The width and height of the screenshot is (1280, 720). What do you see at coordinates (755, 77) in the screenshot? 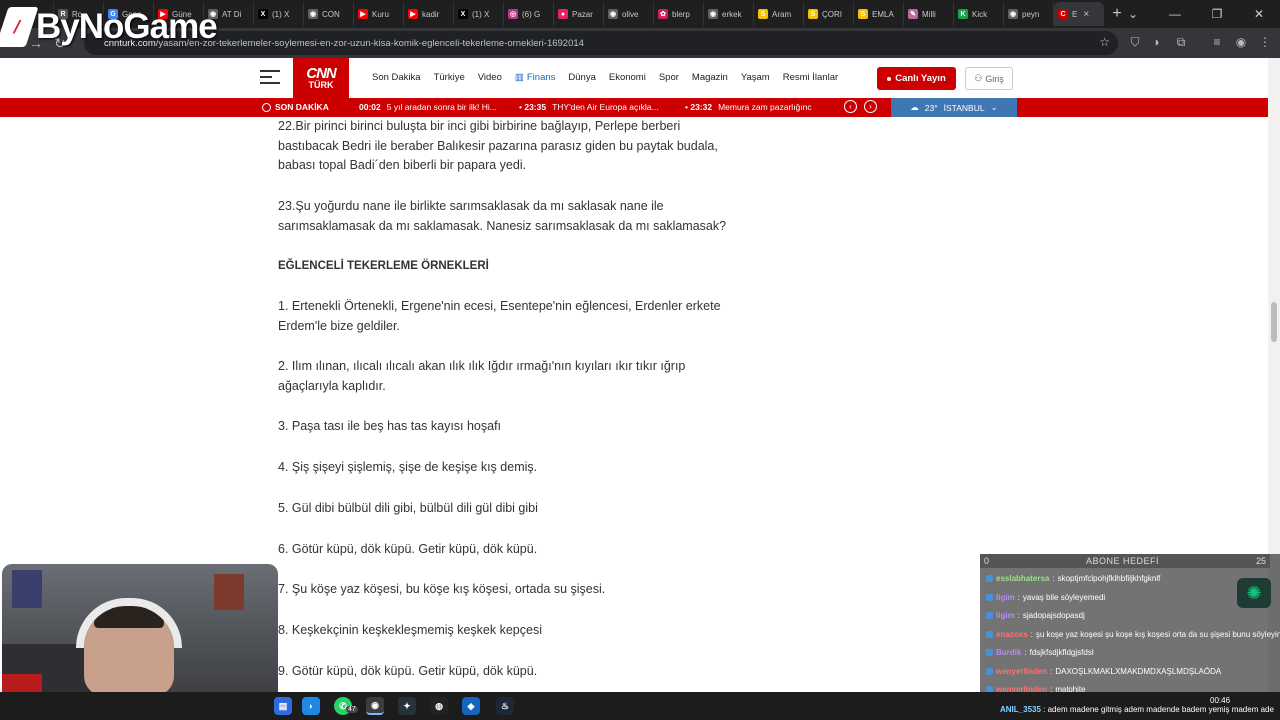
I see `nav-yasam: Yaşam` at bounding box center [755, 77].